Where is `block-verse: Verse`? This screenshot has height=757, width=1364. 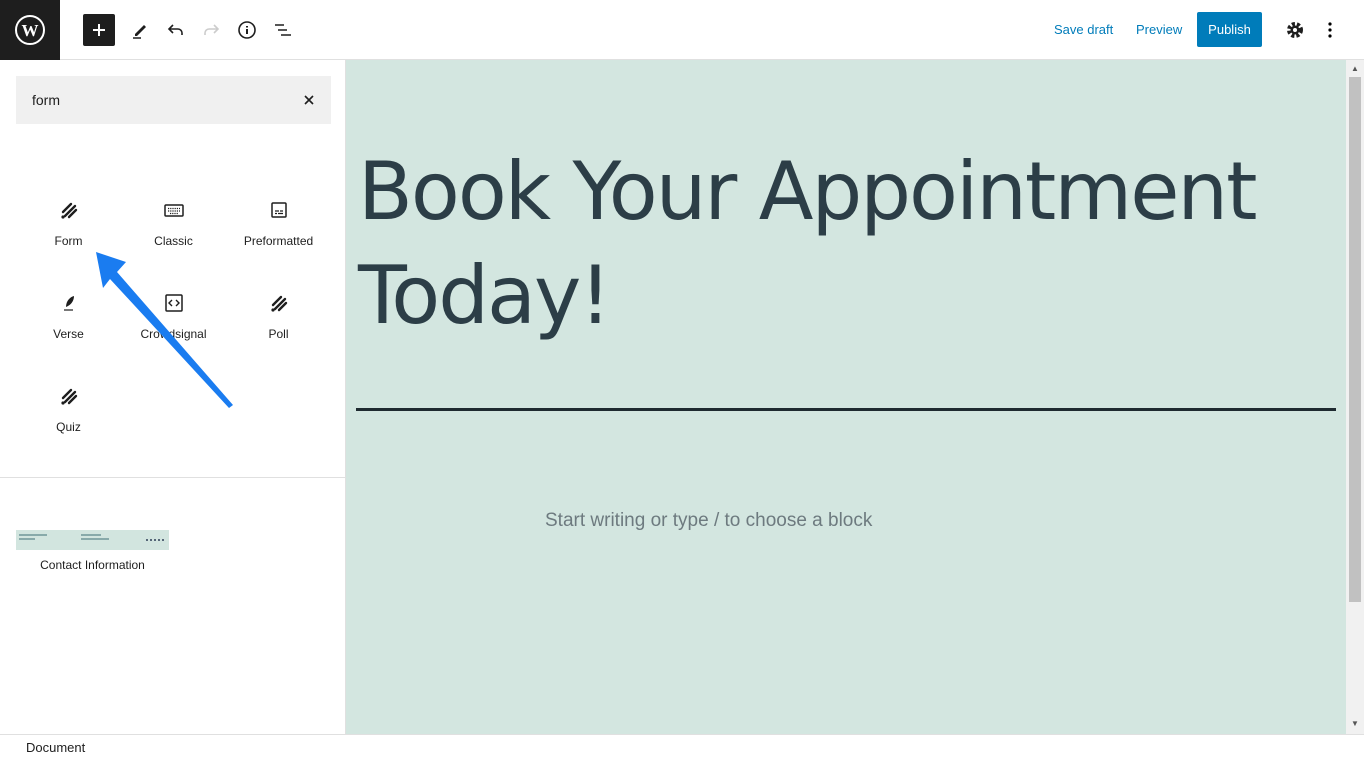 block-verse: Verse is located at coordinates (68, 317).